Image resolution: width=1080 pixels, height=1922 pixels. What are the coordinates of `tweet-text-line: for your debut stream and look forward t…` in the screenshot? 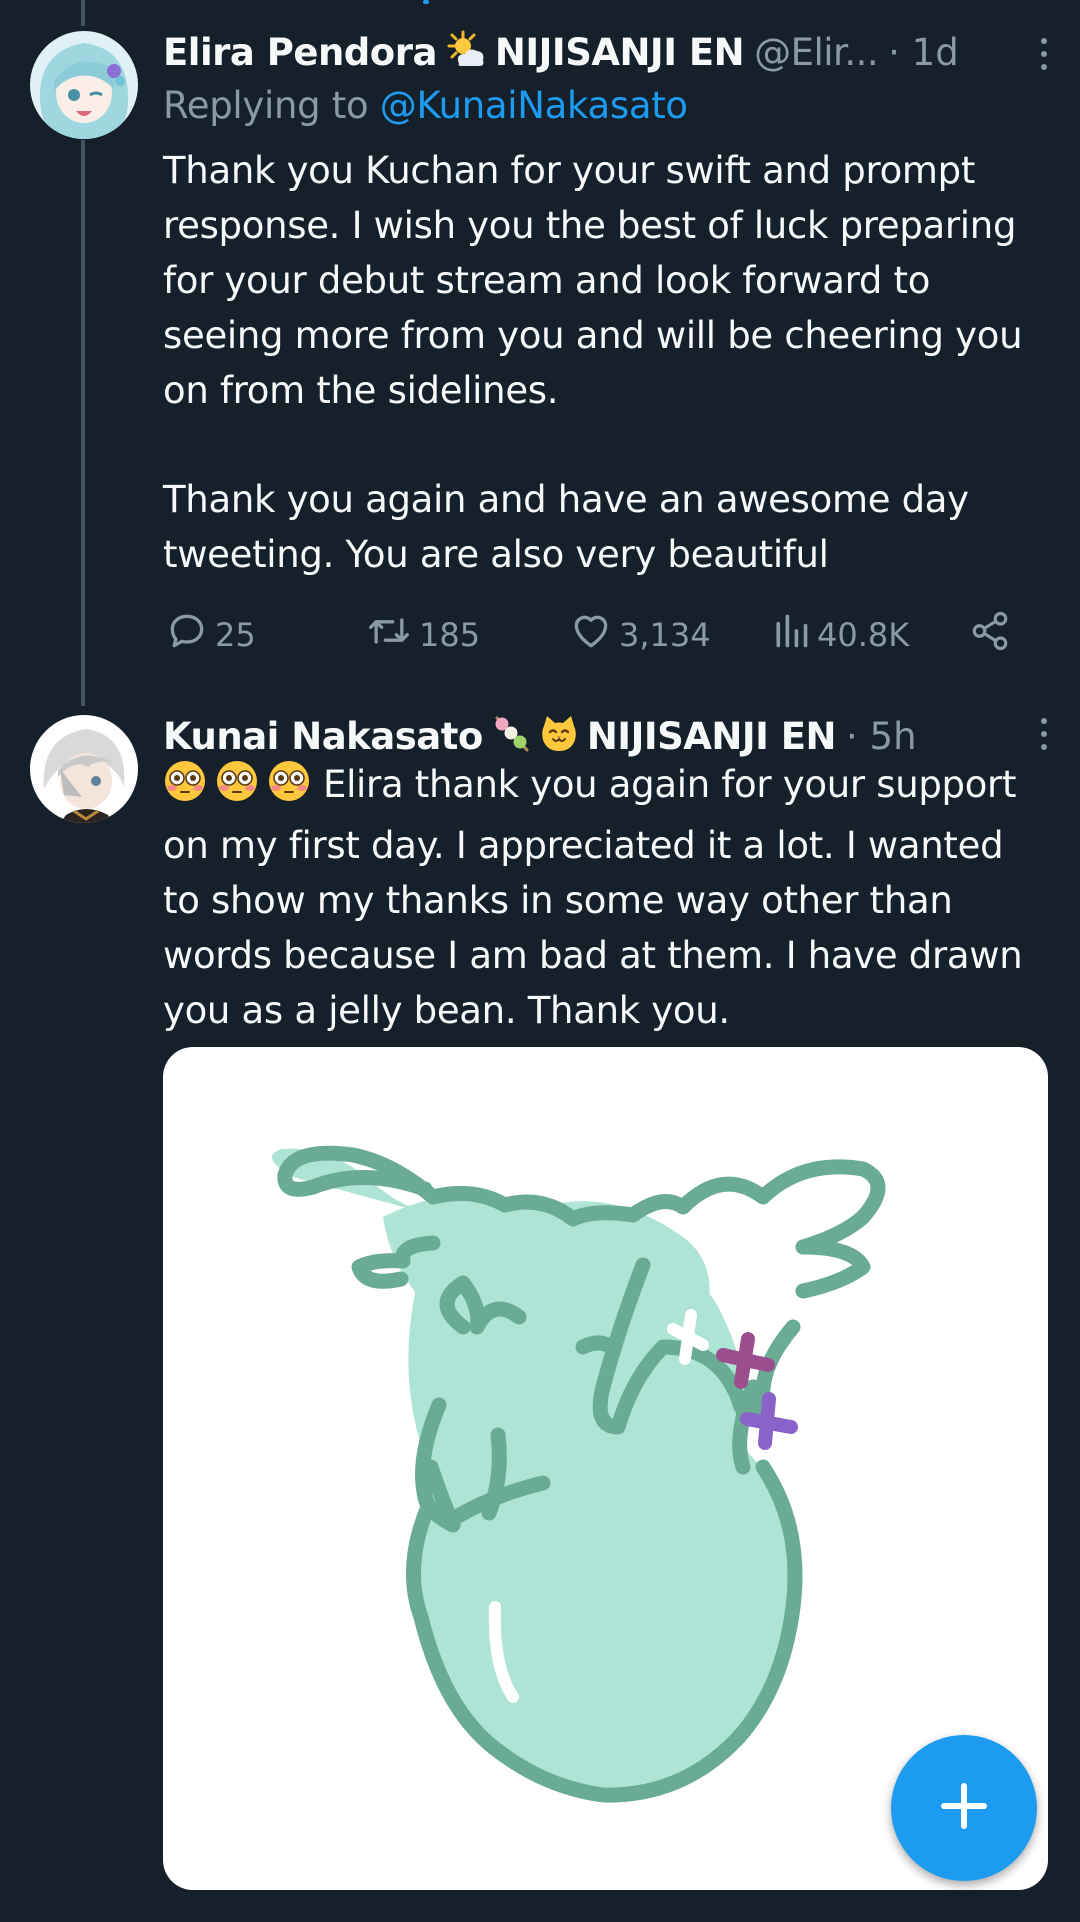 It's located at (547, 280).